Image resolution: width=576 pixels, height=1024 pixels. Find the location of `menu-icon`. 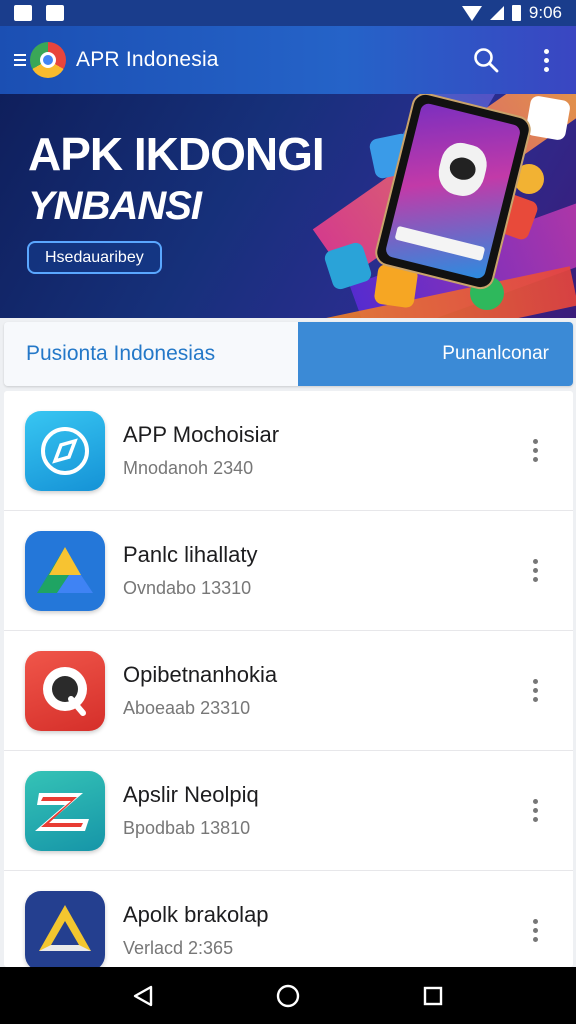

menu-icon is located at coordinates (20, 60).